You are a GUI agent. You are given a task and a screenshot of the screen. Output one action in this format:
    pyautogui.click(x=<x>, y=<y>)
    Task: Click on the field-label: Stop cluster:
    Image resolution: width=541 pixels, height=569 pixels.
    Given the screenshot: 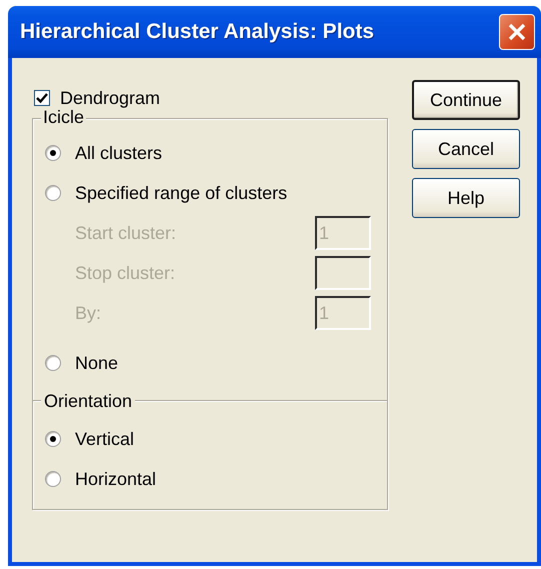 What is the action you would take?
    pyautogui.click(x=125, y=273)
    